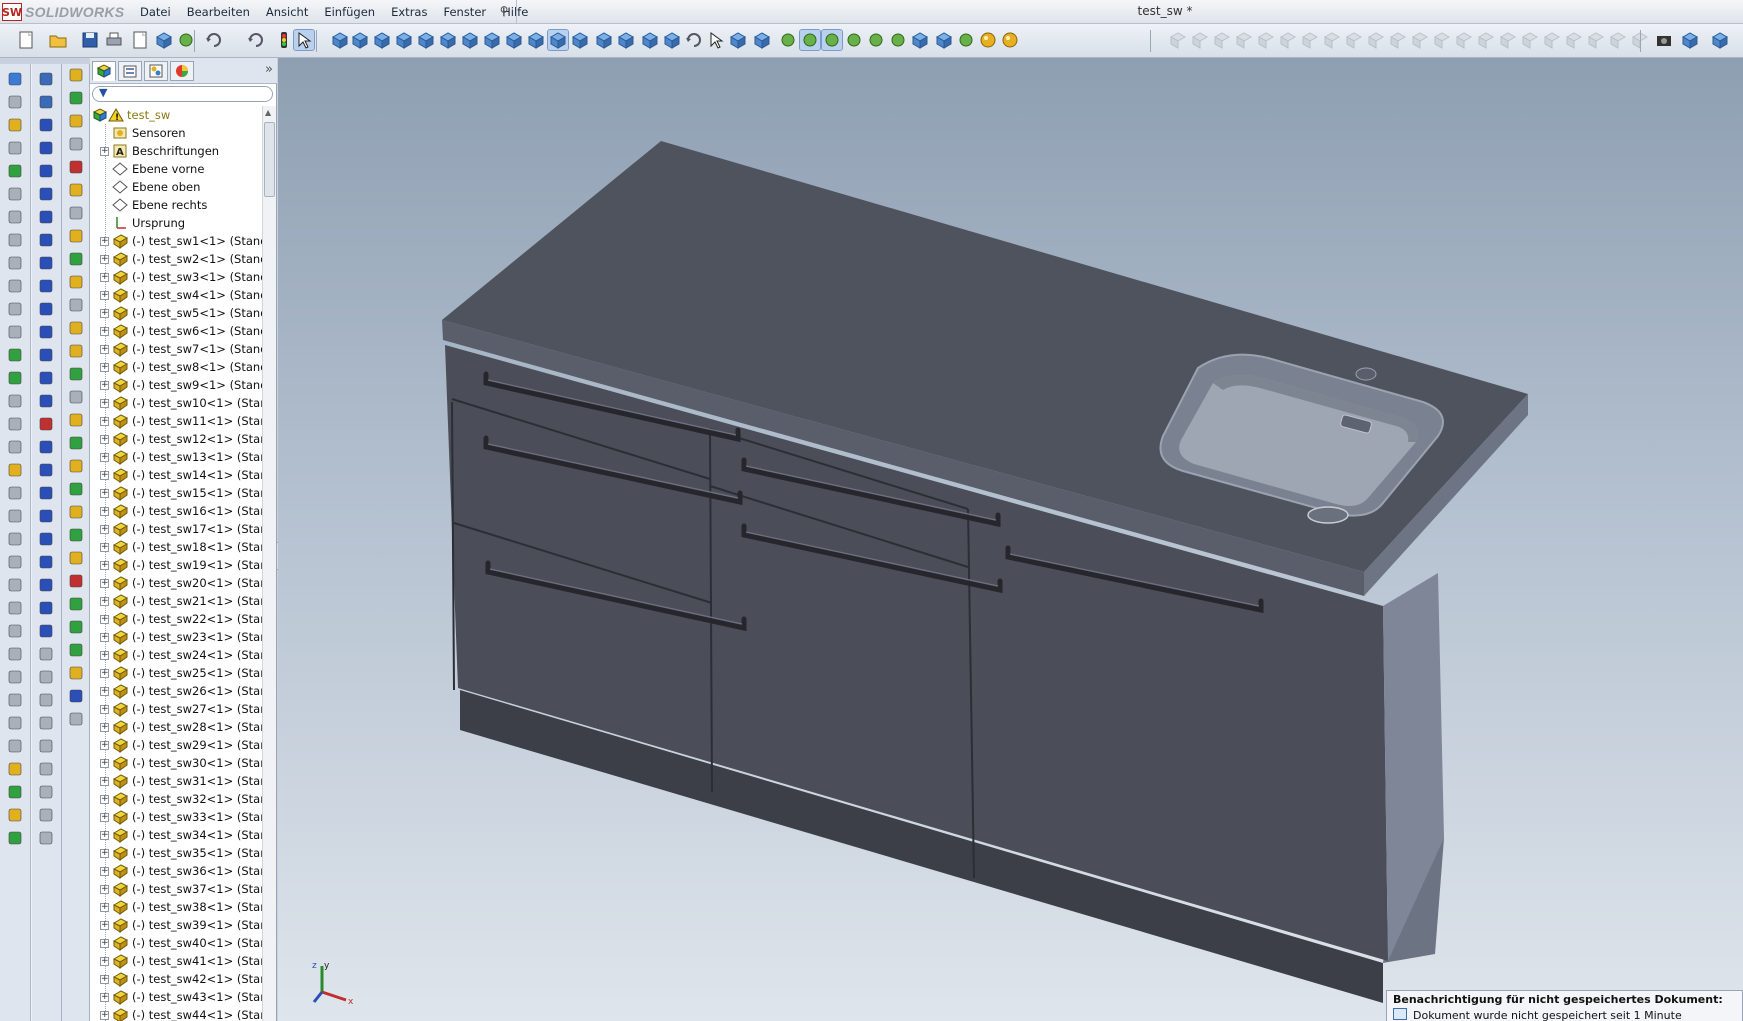 The height and width of the screenshot is (1021, 1743). Describe the element at coordinates (176, 943) in the screenshot. I see `tree-component: + (-) test_sw40<1> (Standa` at that location.